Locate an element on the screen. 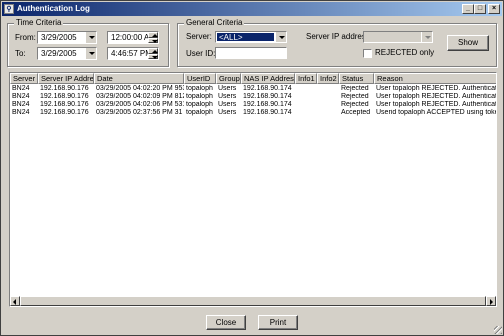  from-date-value: 3/29/2005 is located at coordinates (59, 37).